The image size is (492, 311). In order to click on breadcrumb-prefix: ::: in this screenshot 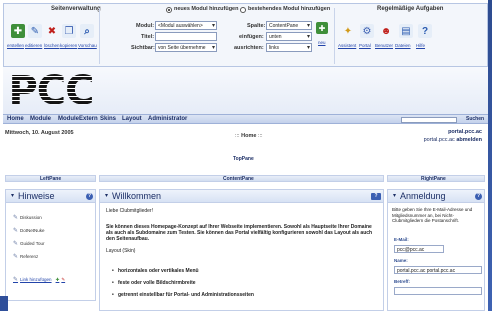, I will do `click(237, 136)`.